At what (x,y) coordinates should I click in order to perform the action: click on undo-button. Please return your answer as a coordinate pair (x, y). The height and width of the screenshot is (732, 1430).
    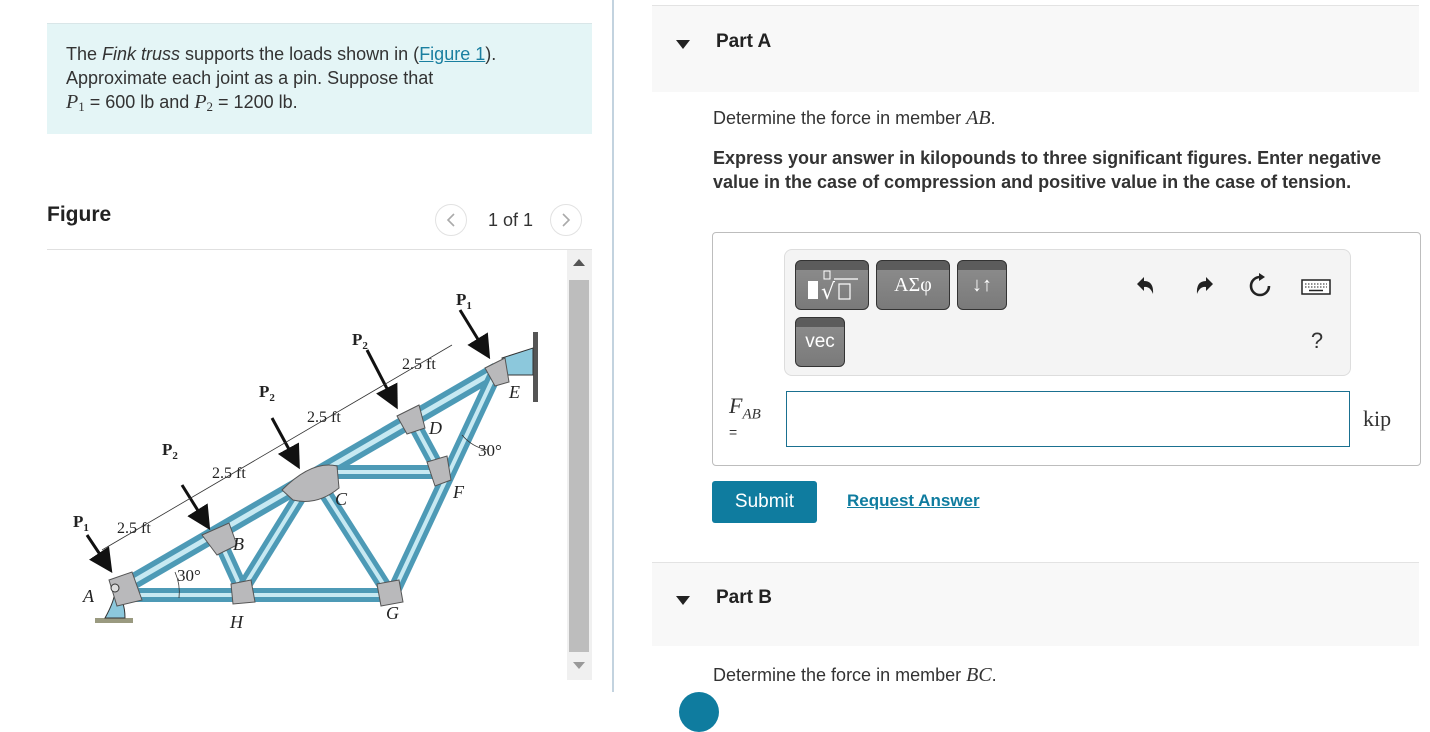
    Looking at the image, I should click on (1146, 286).